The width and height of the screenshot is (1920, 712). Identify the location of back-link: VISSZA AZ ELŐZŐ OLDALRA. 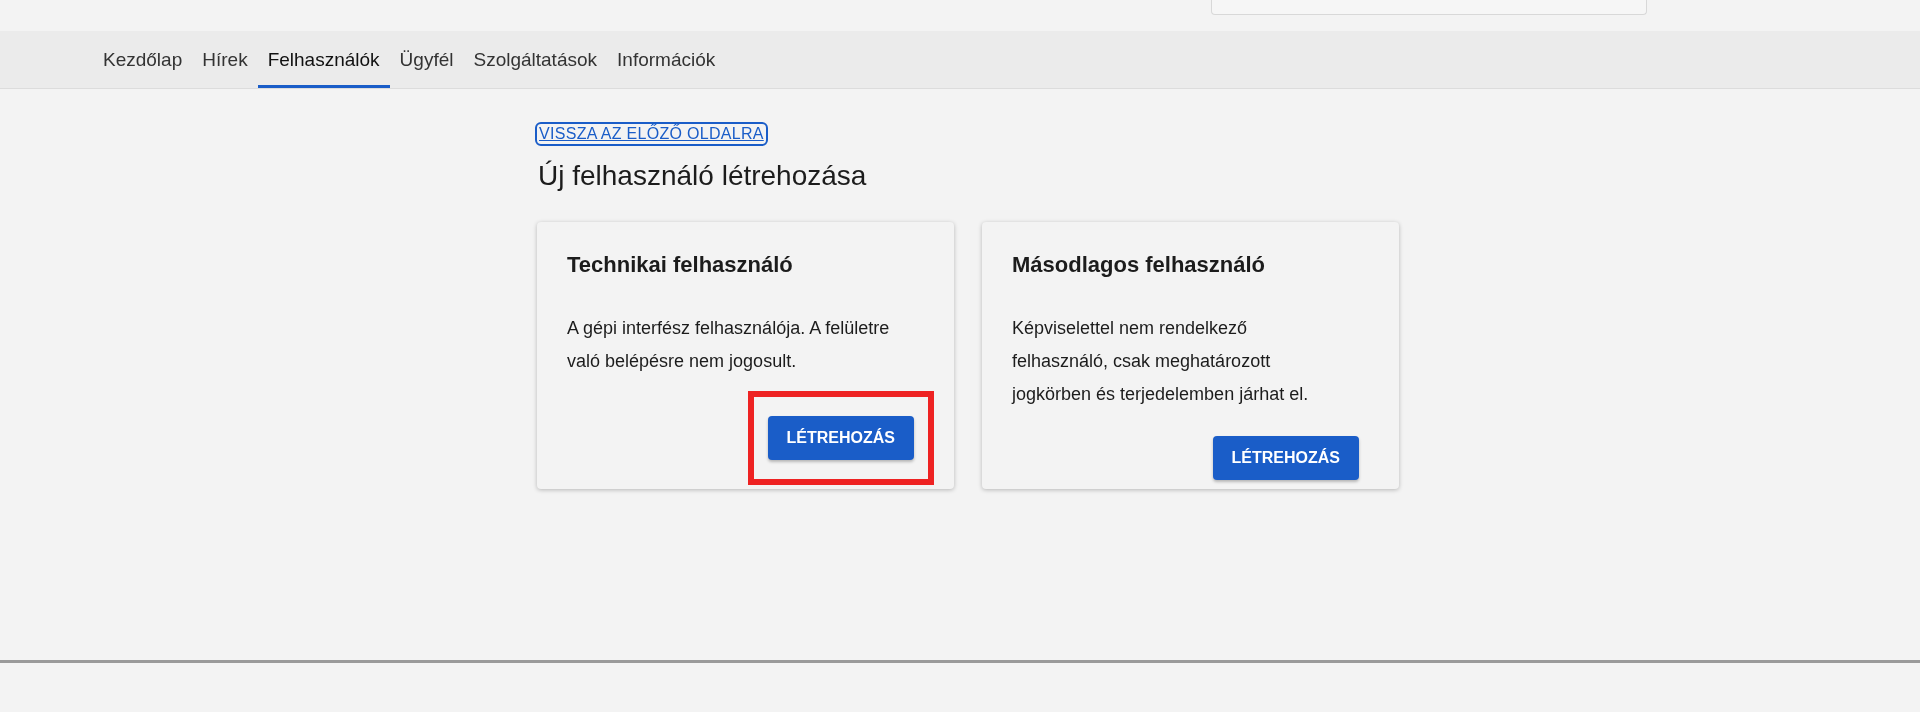
(651, 134).